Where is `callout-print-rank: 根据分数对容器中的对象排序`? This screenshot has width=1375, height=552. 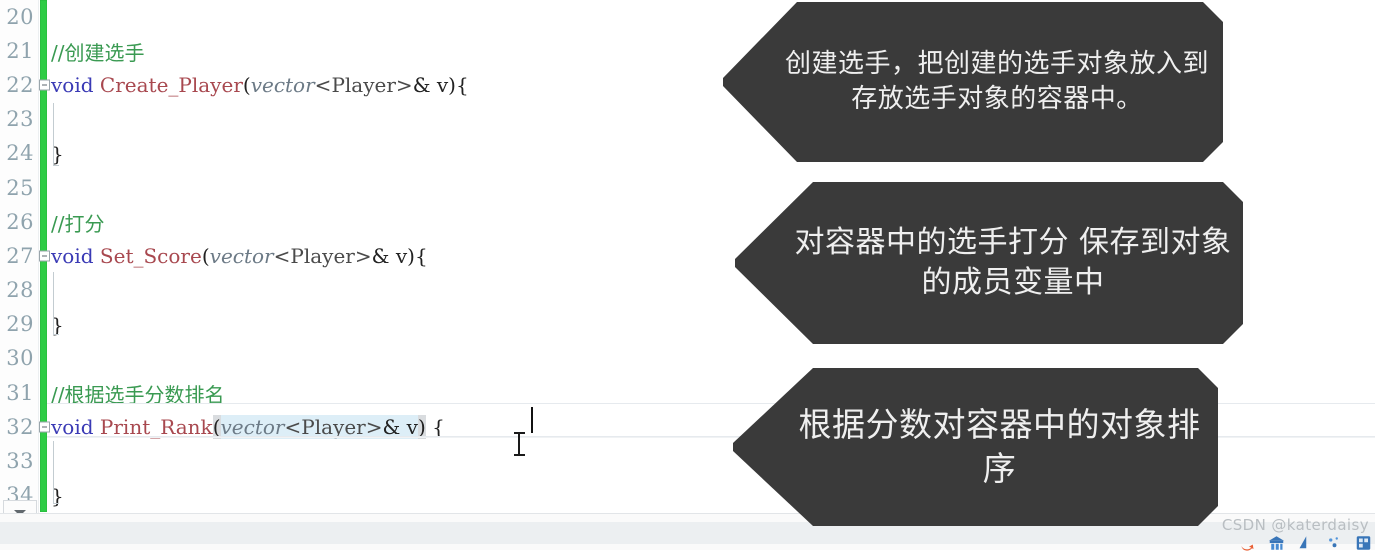
callout-print-rank: 根据分数对容器中的对象排序 is located at coordinates (975, 447).